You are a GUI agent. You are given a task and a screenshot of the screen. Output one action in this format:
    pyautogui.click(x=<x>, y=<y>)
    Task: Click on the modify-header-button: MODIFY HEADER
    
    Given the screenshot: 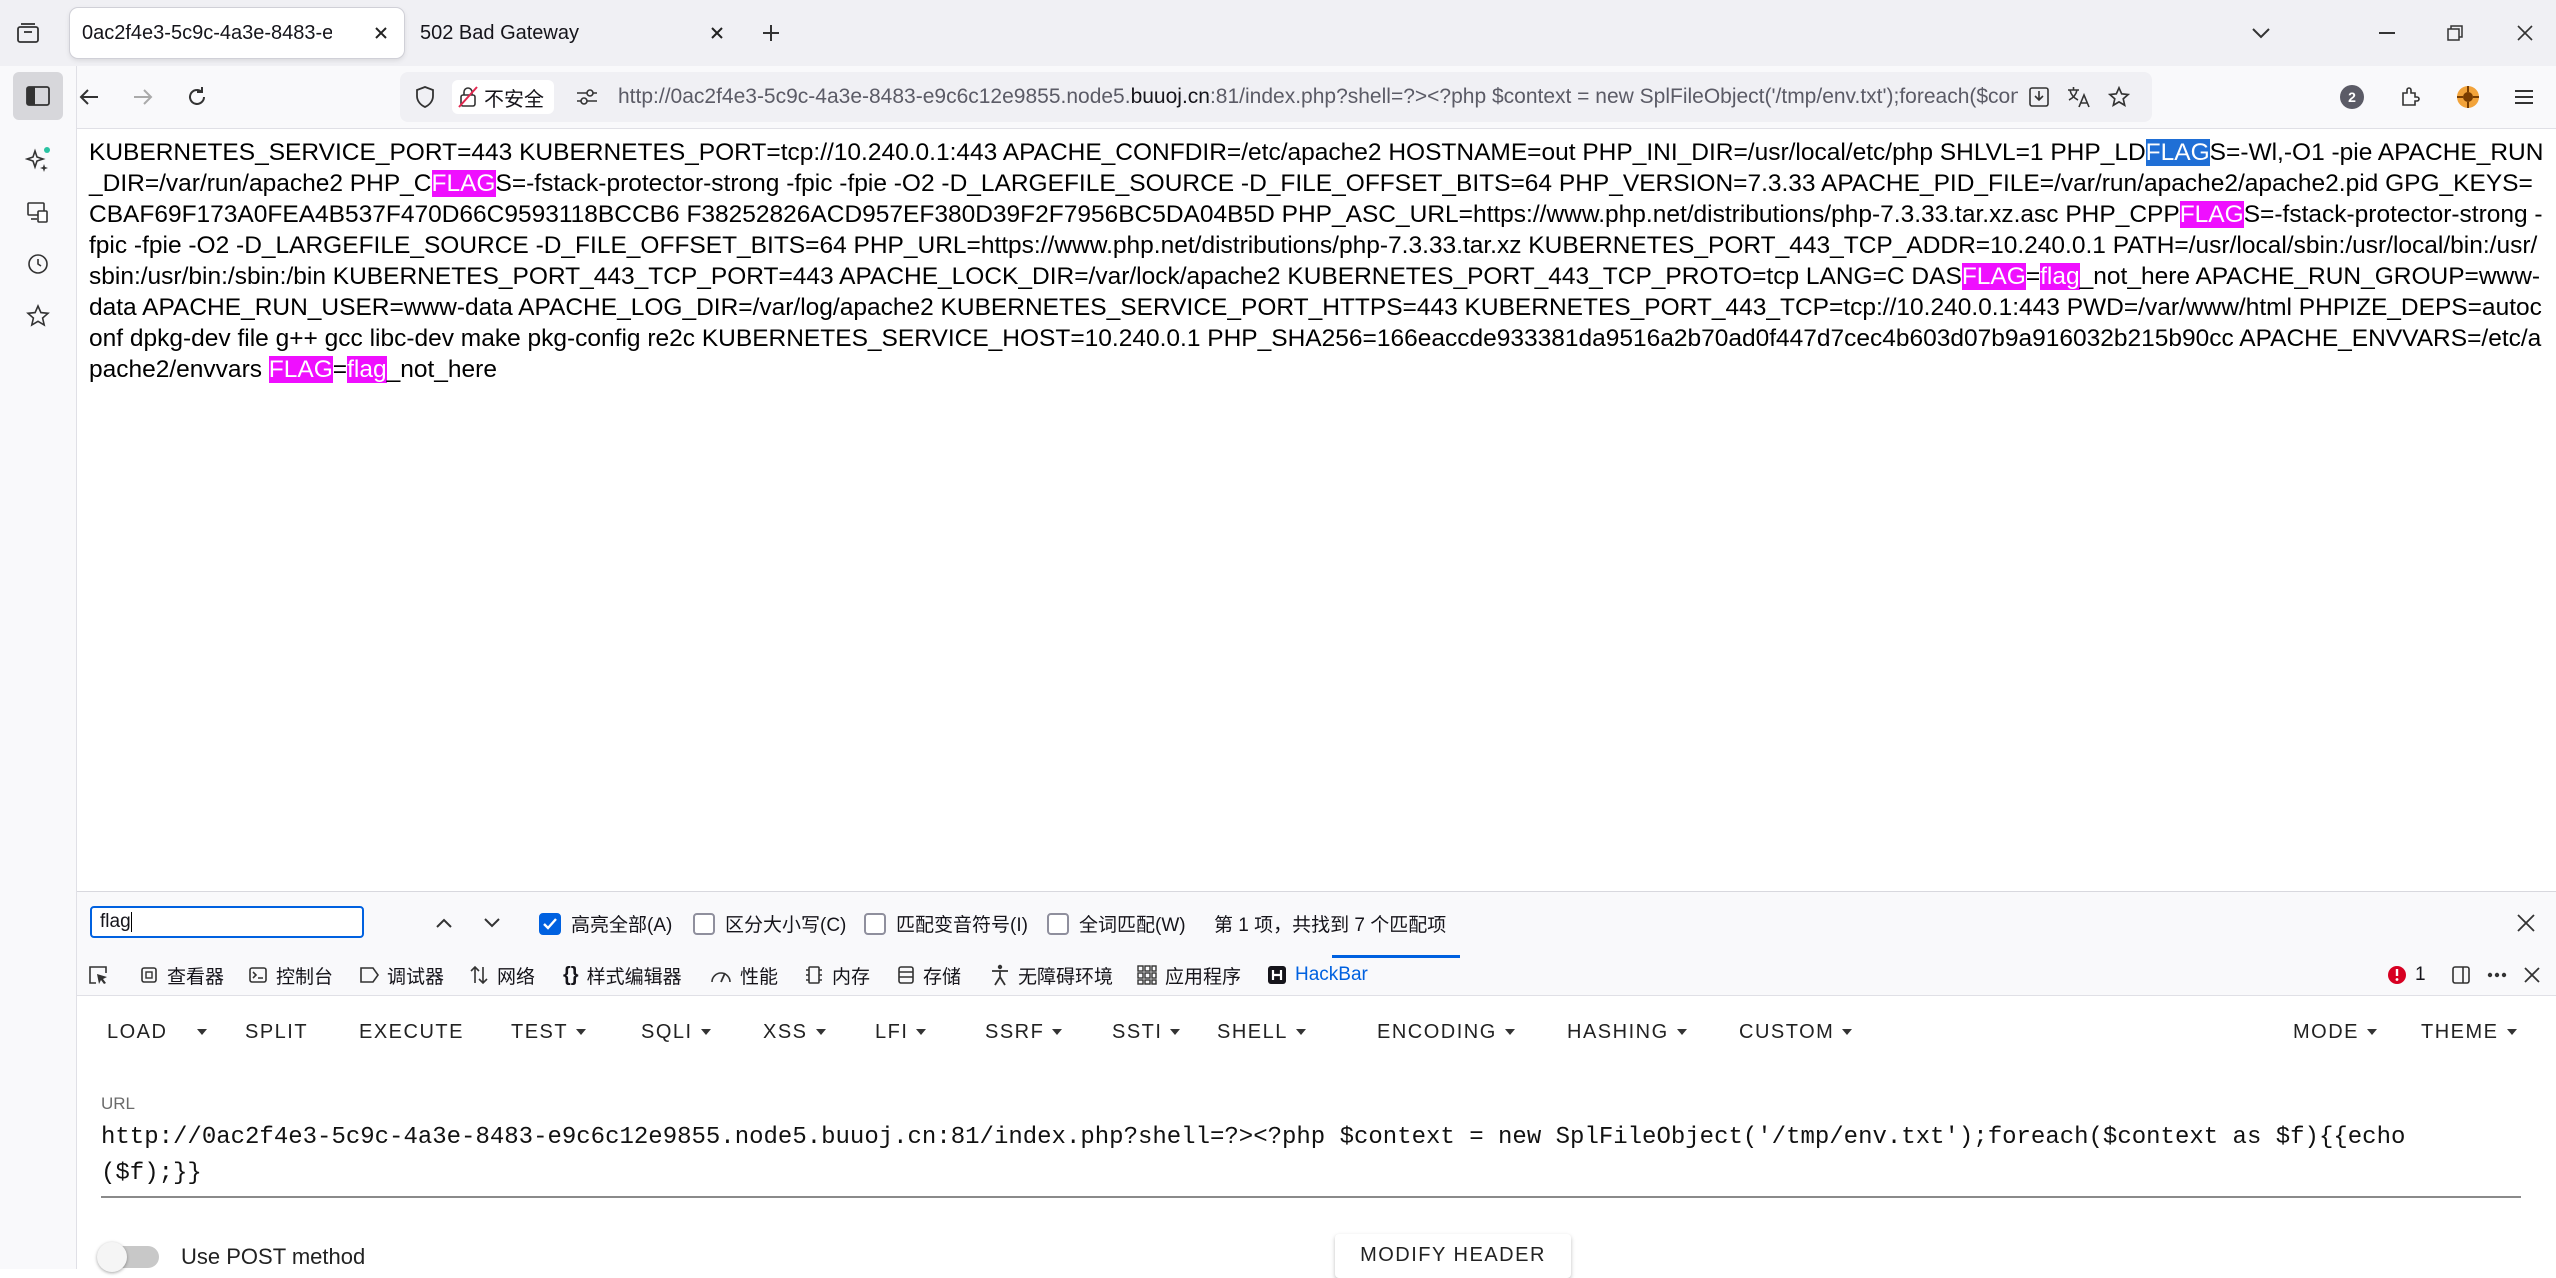 What is the action you would take?
    pyautogui.click(x=1453, y=1256)
    